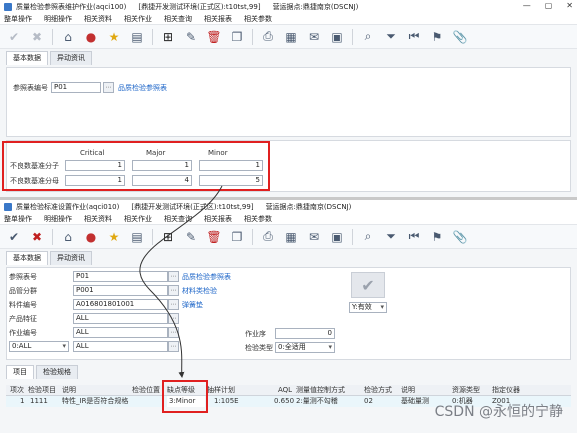  What do you see at coordinates (120, 332) in the screenshot?
I see `operation-input: ALL` at bounding box center [120, 332].